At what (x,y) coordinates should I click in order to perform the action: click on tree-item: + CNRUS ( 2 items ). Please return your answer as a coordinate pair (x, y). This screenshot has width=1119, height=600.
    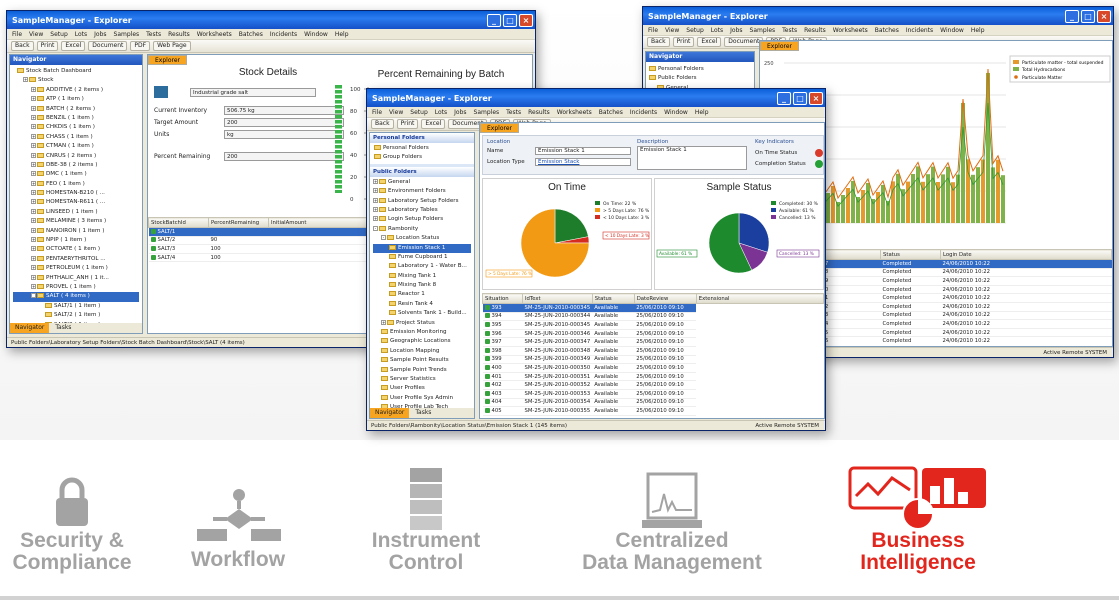
    Looking at the image, I should click on (76, 156).